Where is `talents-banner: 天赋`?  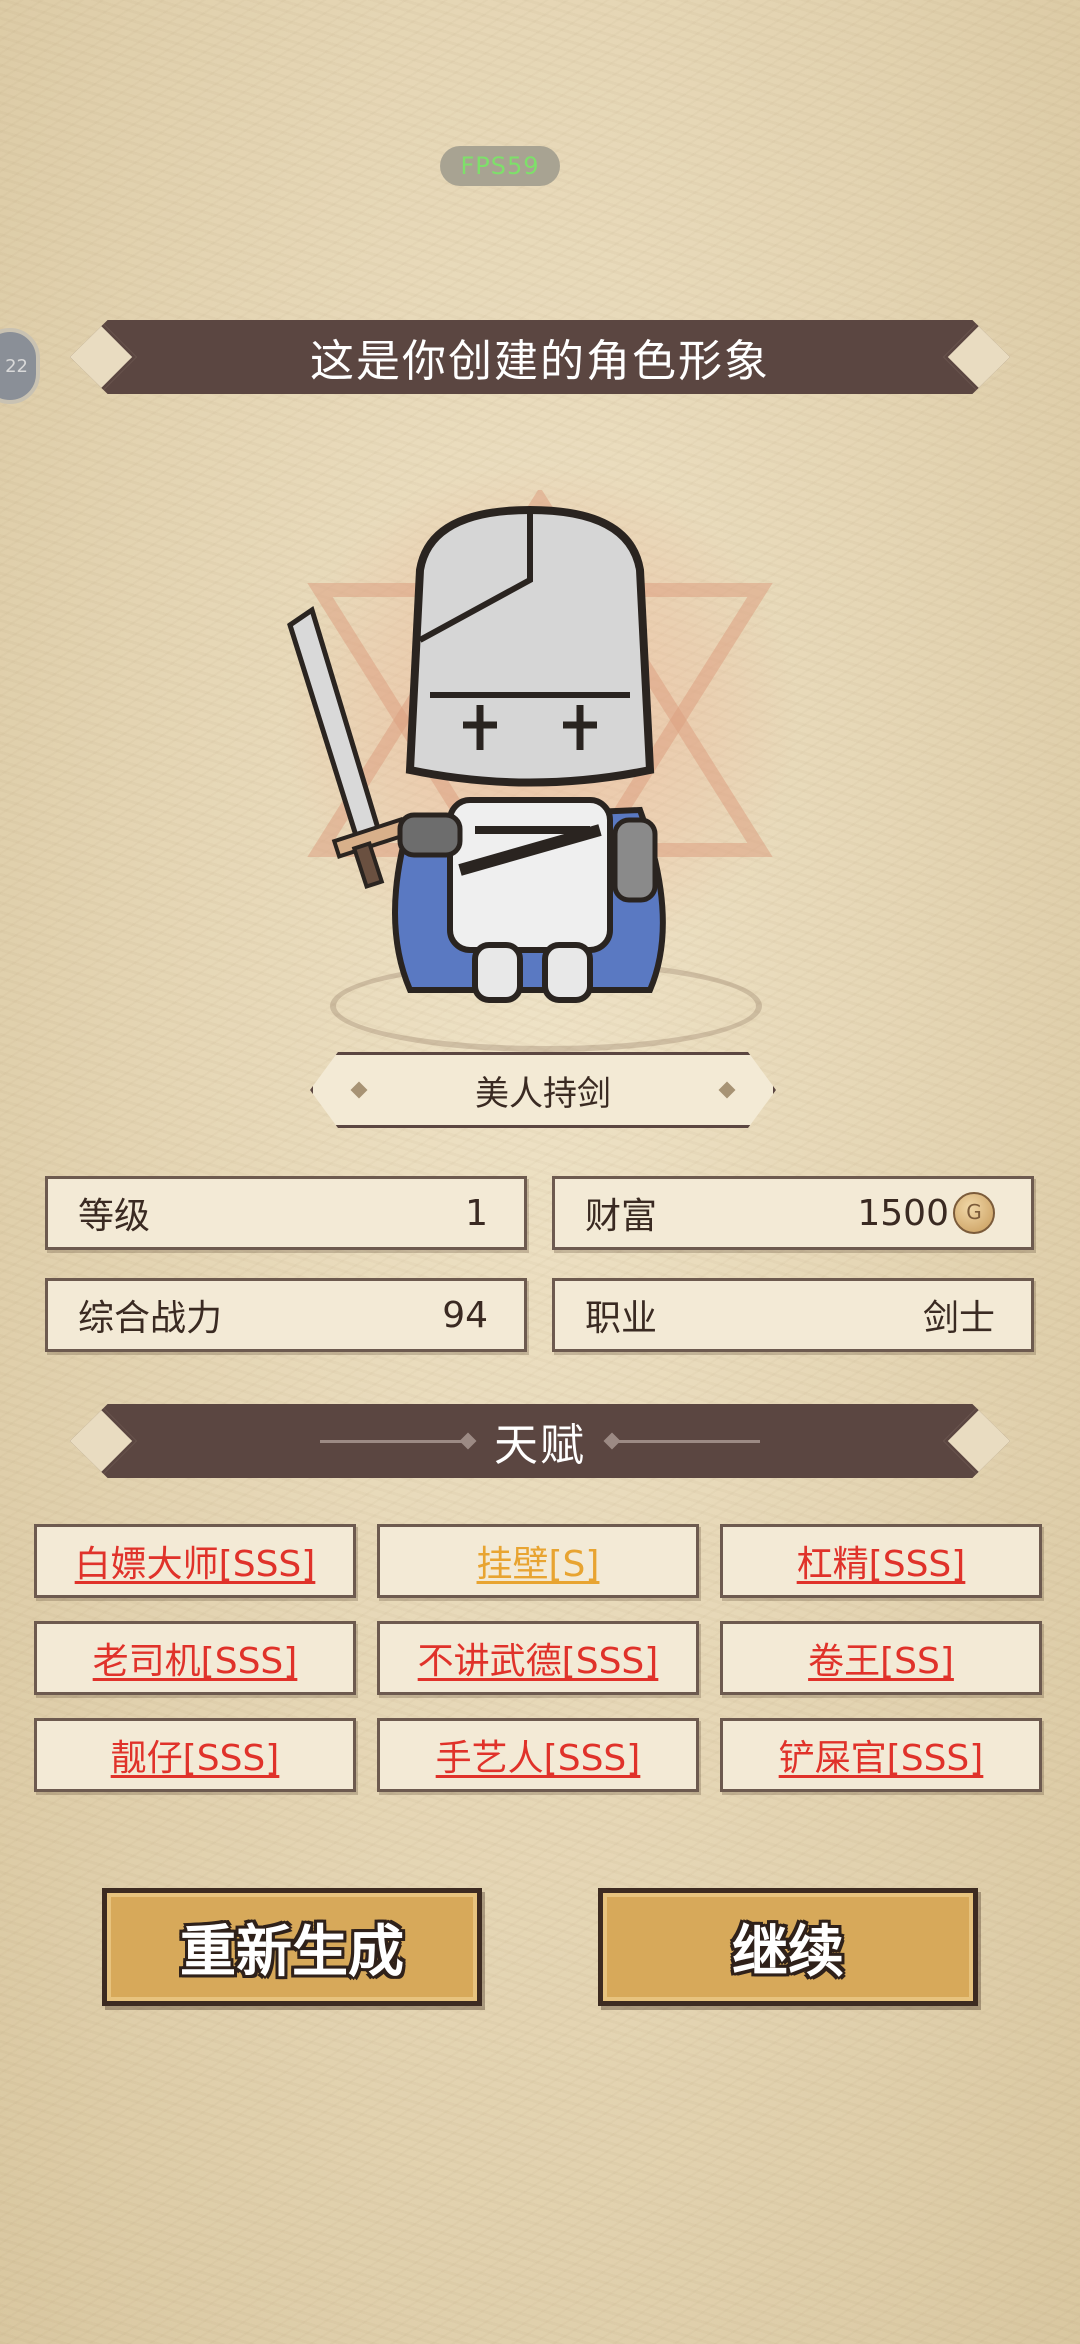 talents-banner: 天赋 is located at coordinates (540, 1441).